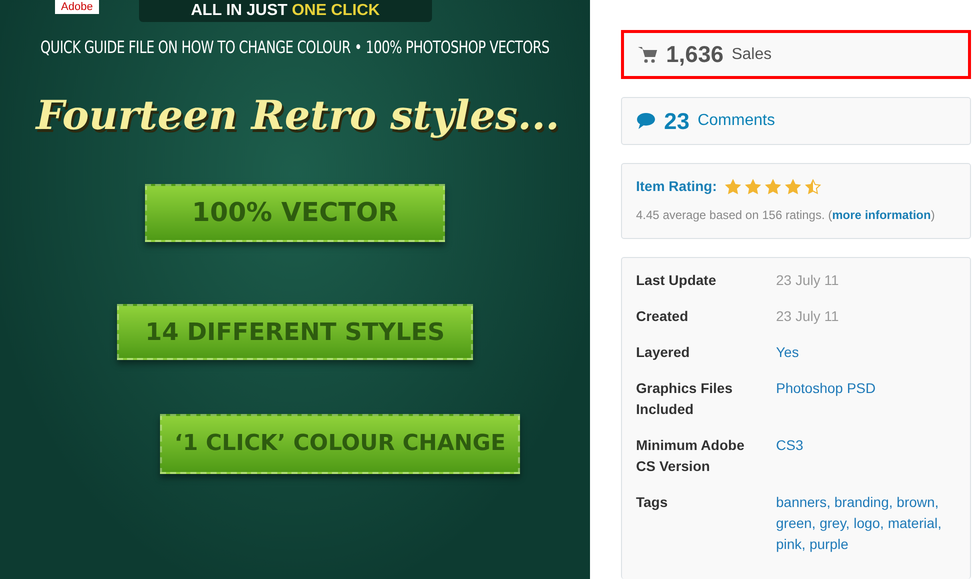 The image size is (973, 579). Describe the element at coordinates (786, 215) in the screenshot. I see `rating-summary: 4.45 average based on 156 ratings. (more information)` at that location.